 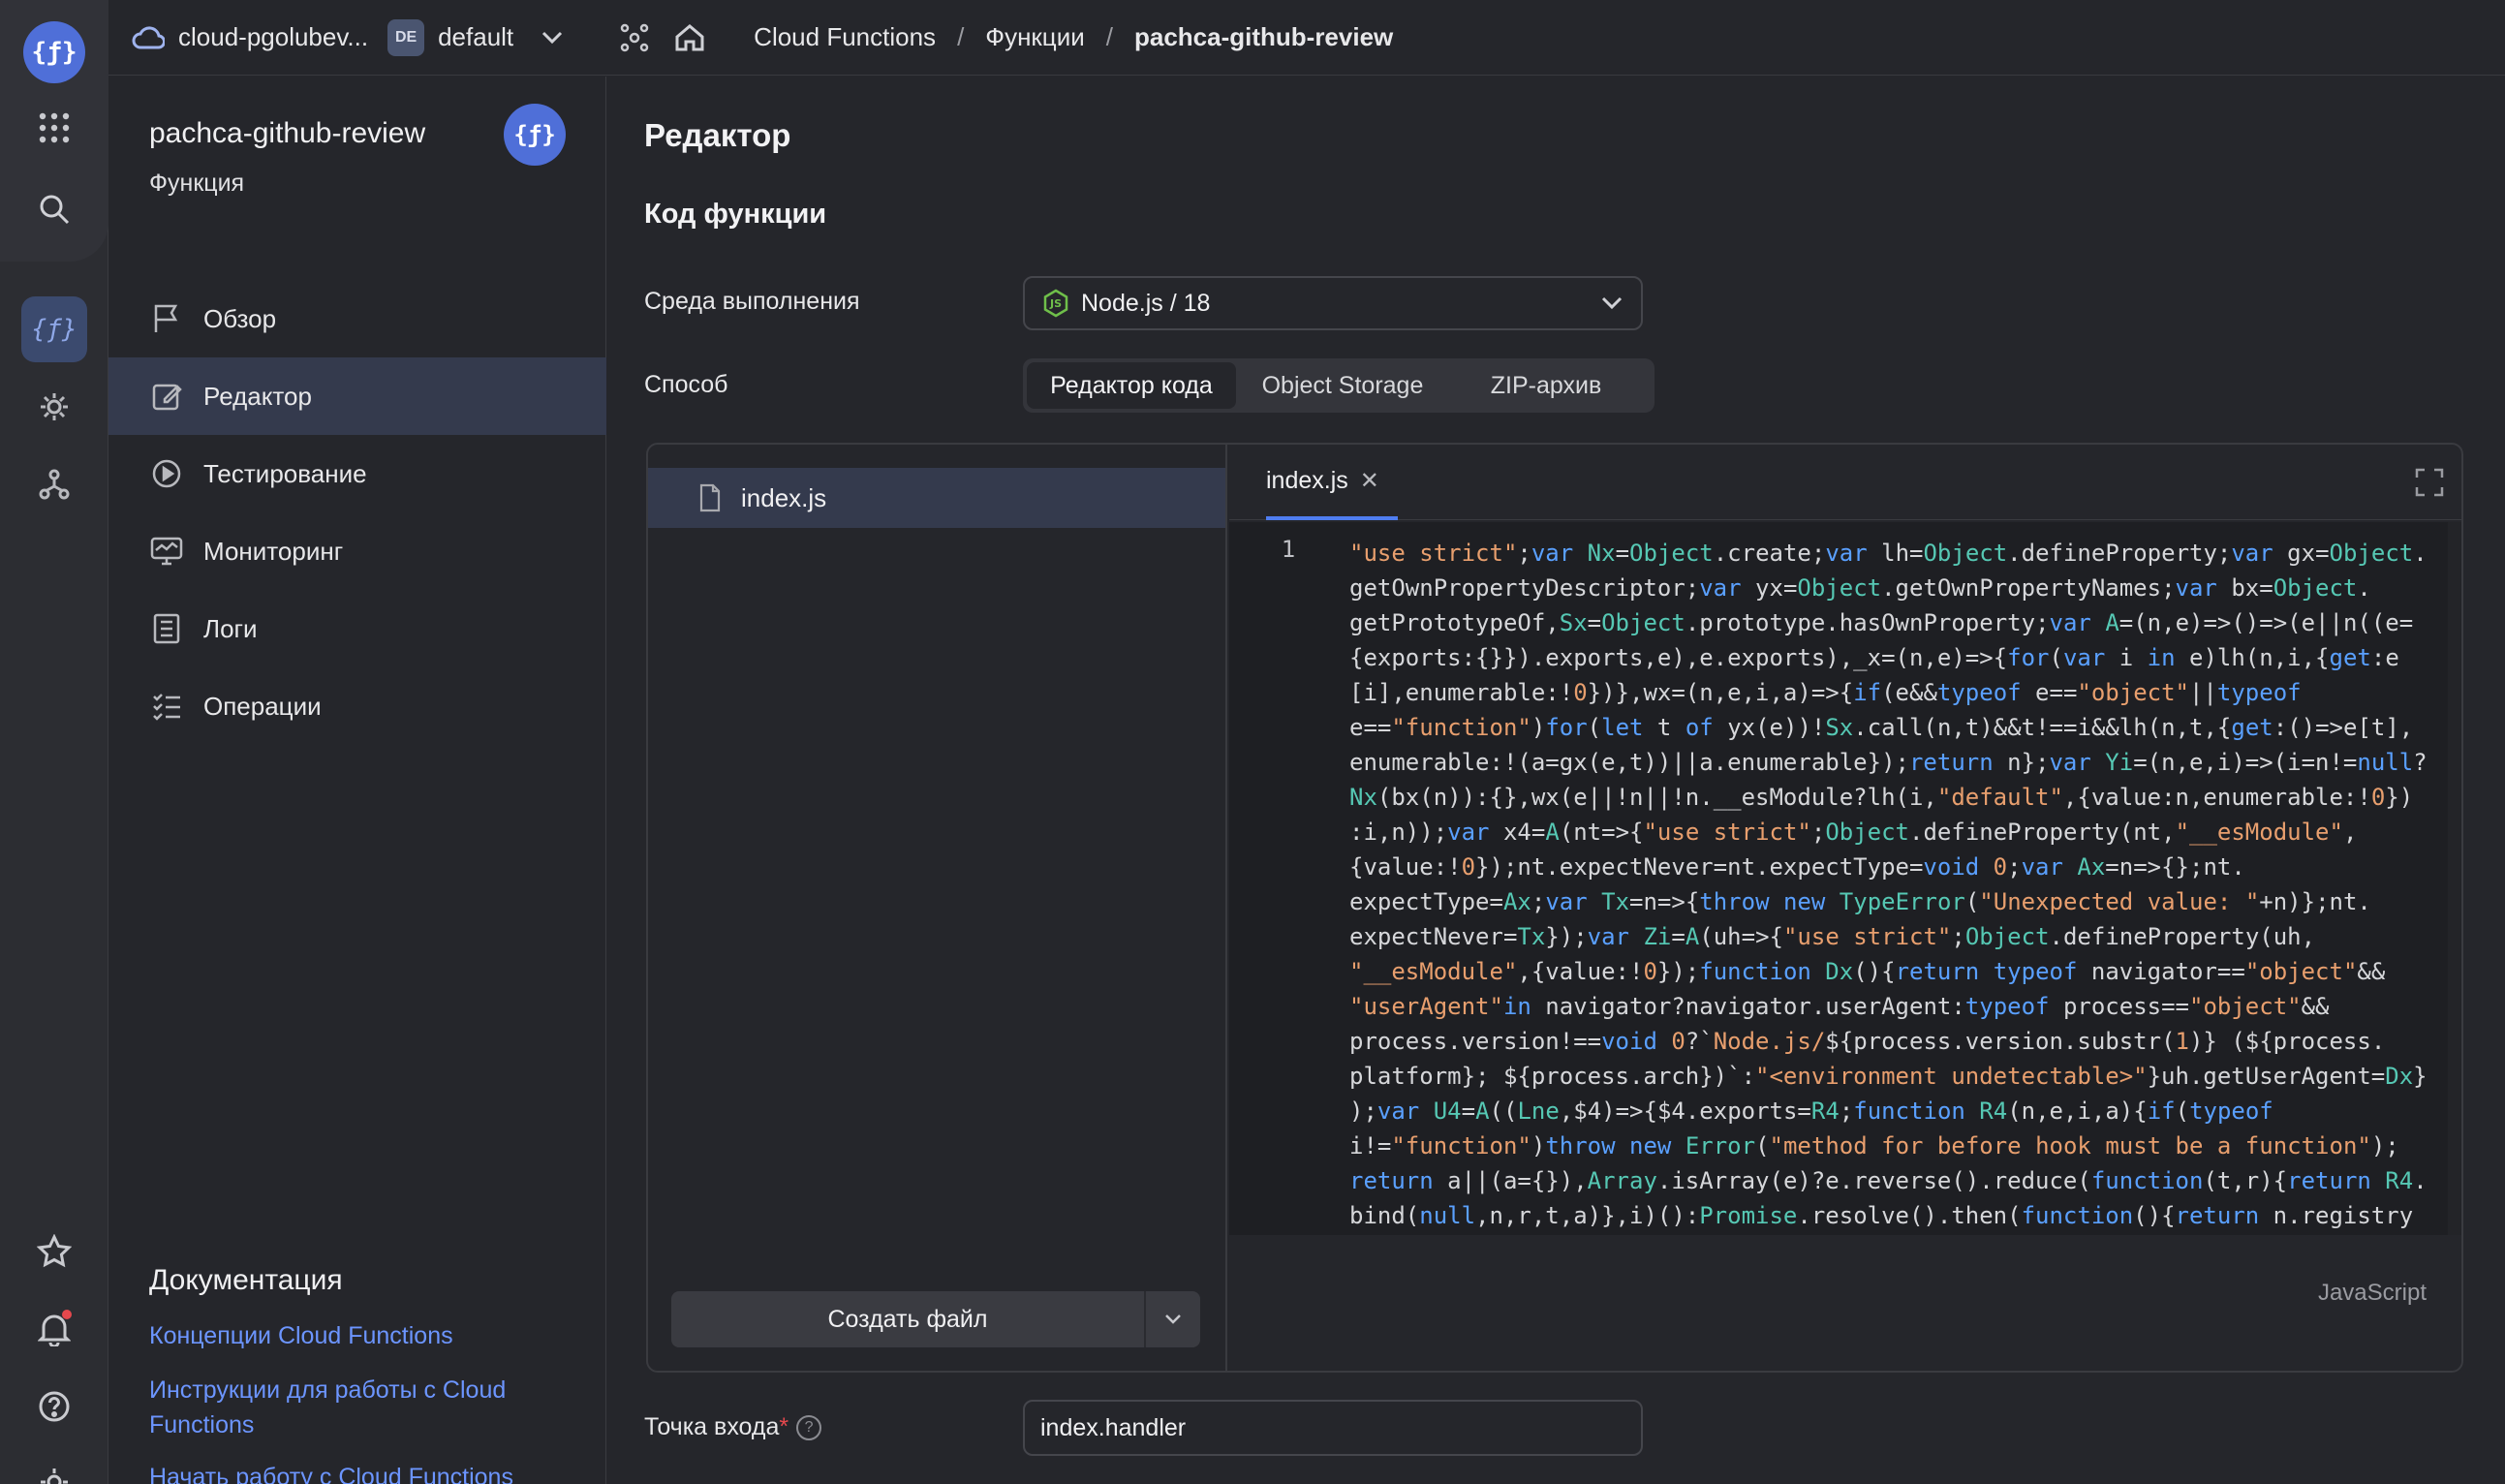 I want to click on sidebar-item-label: Операции, so click(x=262, y=706).